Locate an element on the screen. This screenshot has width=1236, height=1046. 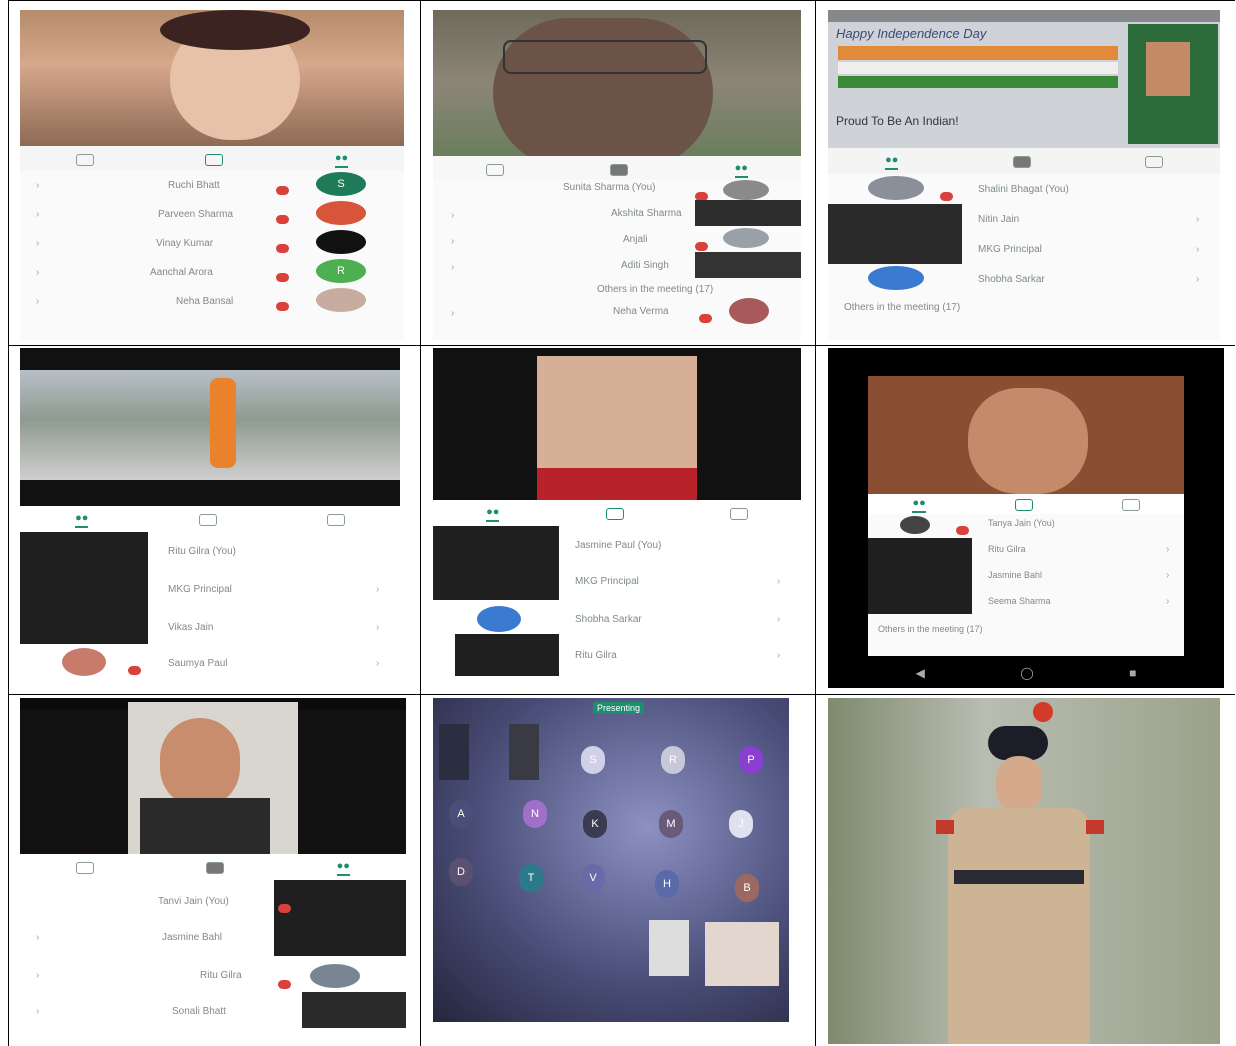
participant-name: Shobha Sarkar is located at coordinates (1011, 279).